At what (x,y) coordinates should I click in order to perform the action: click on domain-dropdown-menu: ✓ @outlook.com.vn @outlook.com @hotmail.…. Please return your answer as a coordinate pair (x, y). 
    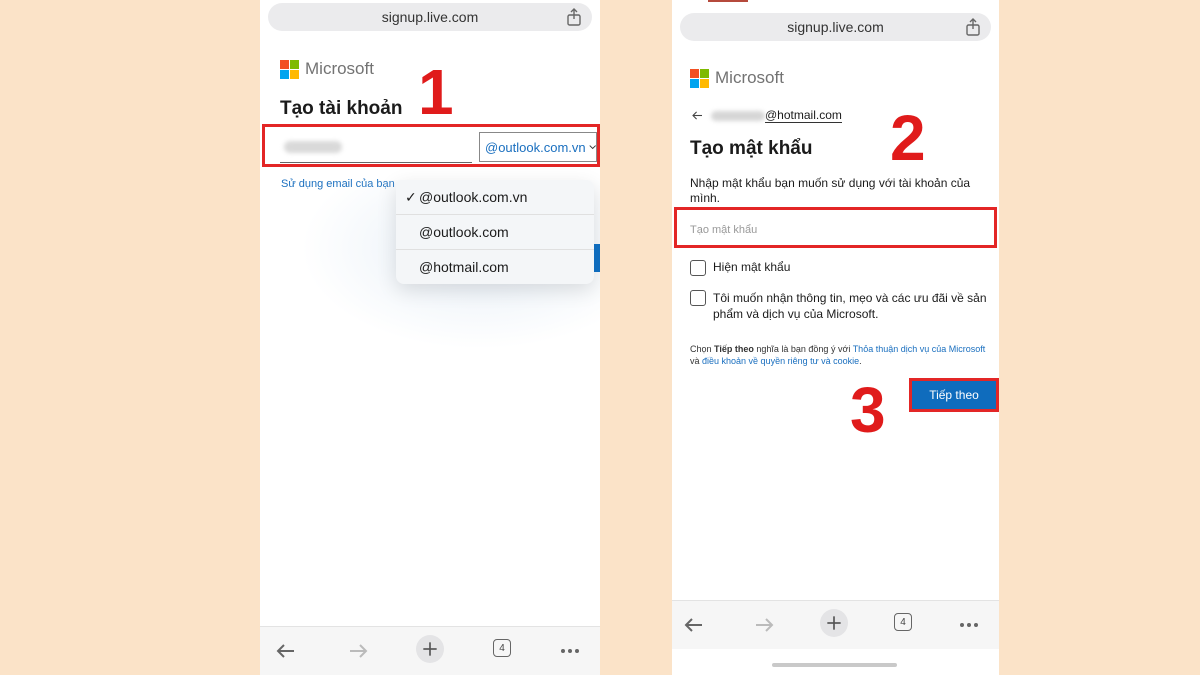
    Looking at the image, I should click on (495, 232).